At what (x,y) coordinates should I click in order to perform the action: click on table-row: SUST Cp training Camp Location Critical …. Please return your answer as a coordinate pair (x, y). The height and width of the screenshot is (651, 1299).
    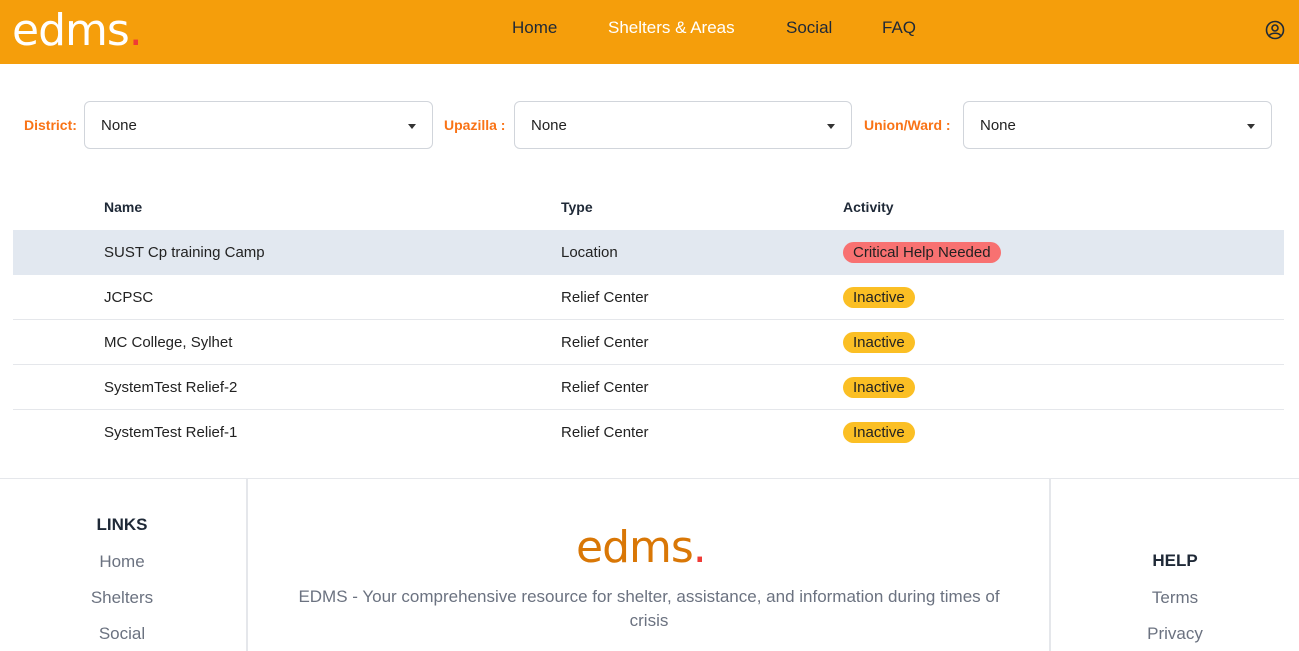
    Looking at the image, I should click on (648, 252).